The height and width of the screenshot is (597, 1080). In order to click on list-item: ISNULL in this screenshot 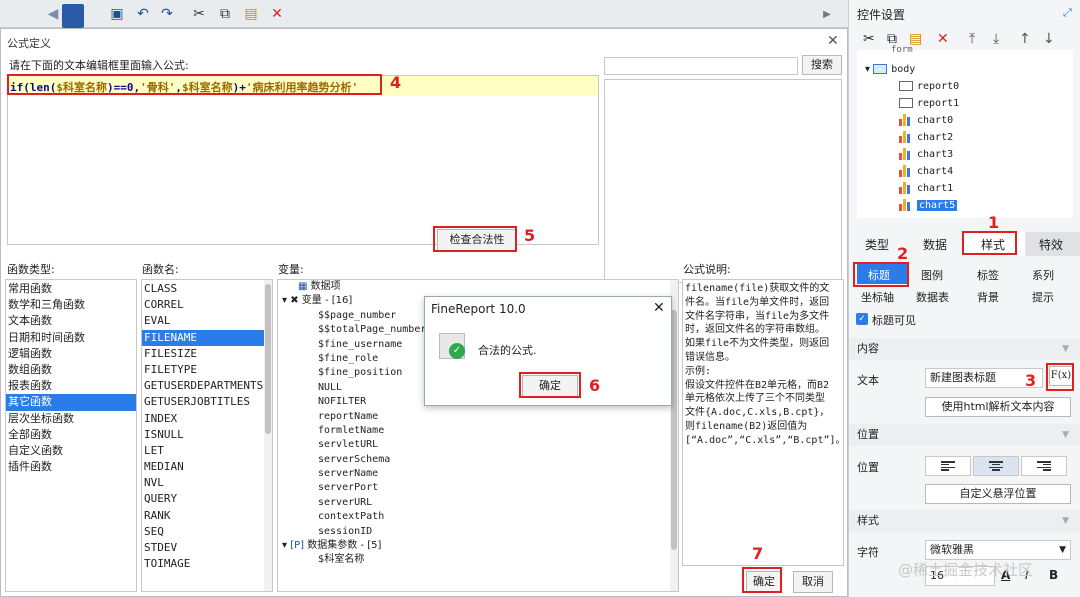, I will do `click(207, 435)`.